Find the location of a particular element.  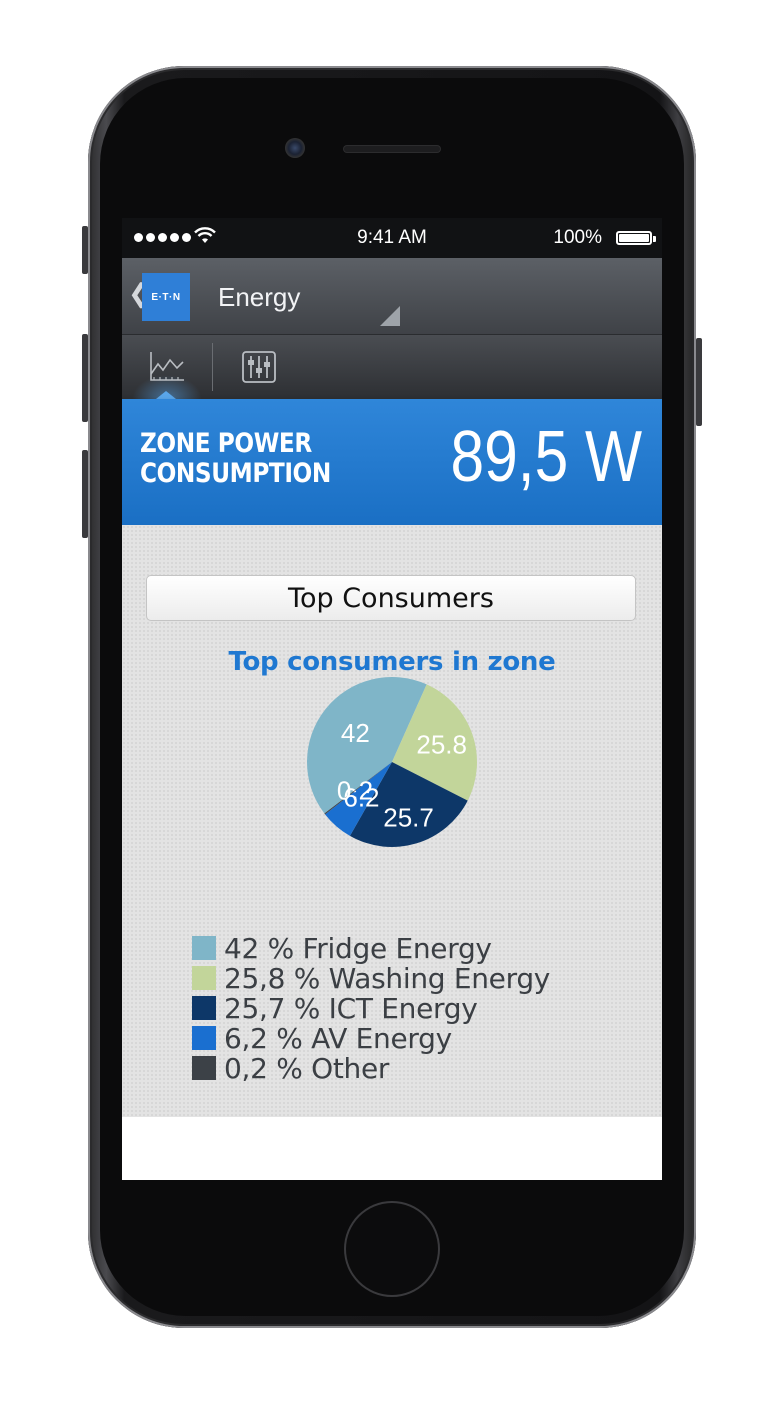

legend-item: 25,7 % ICT Energy is located at coordinates (371, 1008).